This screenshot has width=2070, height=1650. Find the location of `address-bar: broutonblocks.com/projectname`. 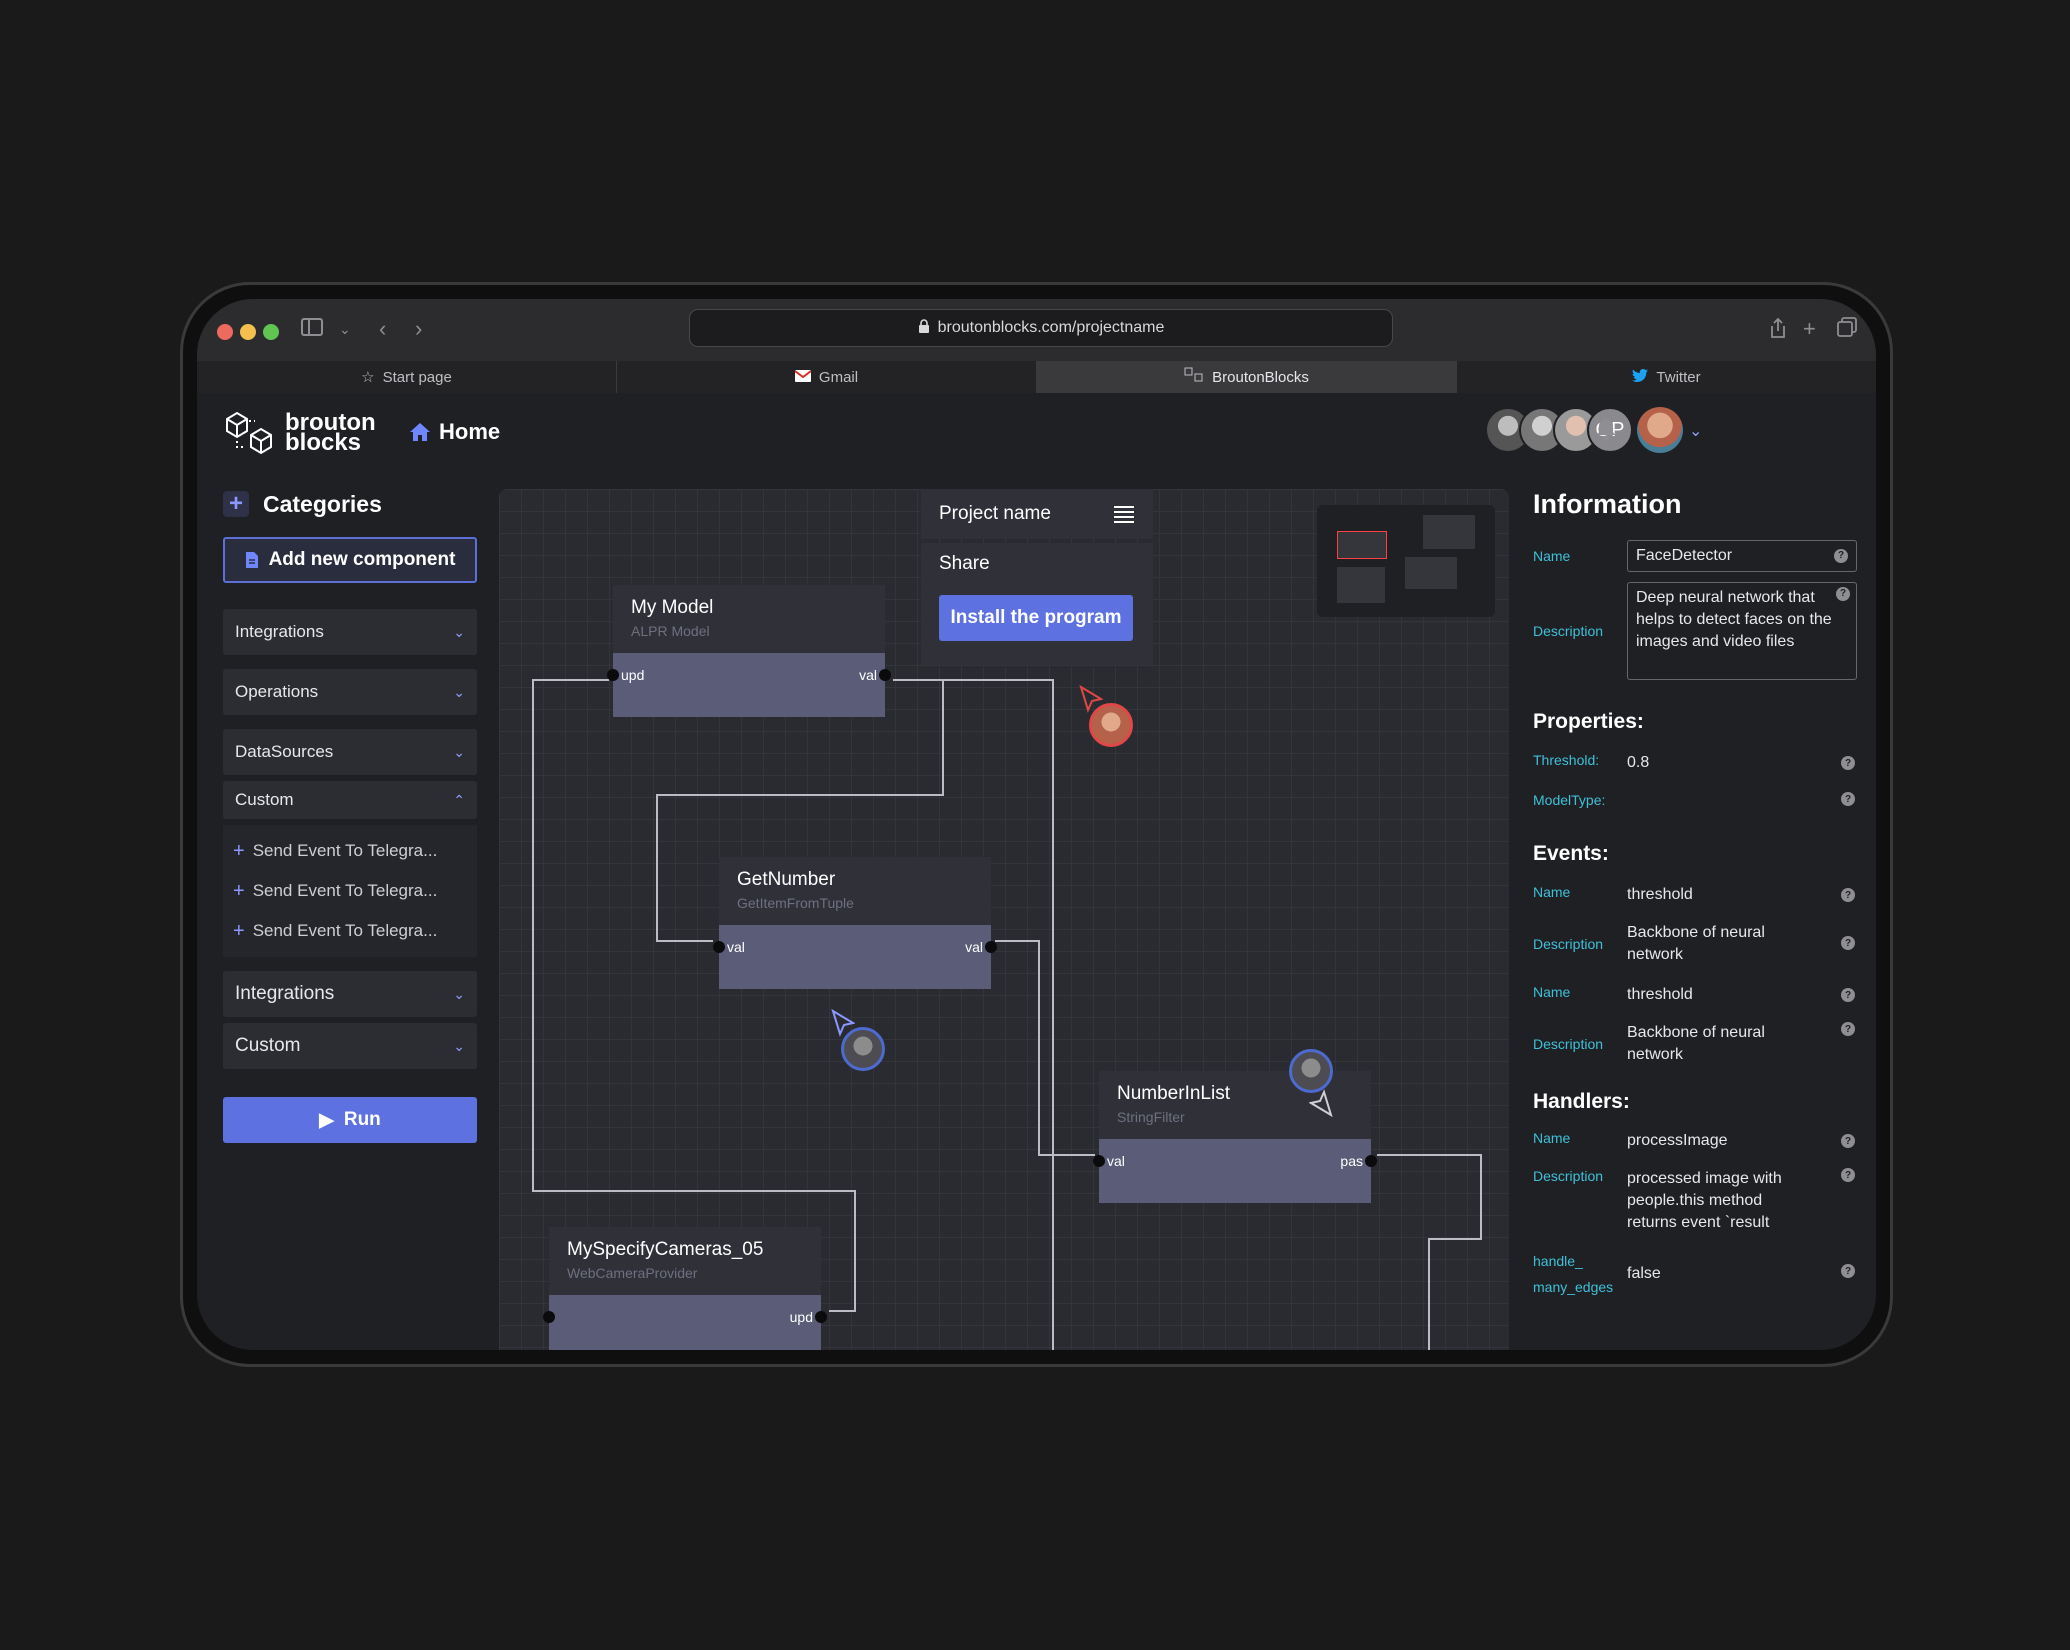

address-bar: broutonblocks.com/projectname is located at coordinates (1041, 328).